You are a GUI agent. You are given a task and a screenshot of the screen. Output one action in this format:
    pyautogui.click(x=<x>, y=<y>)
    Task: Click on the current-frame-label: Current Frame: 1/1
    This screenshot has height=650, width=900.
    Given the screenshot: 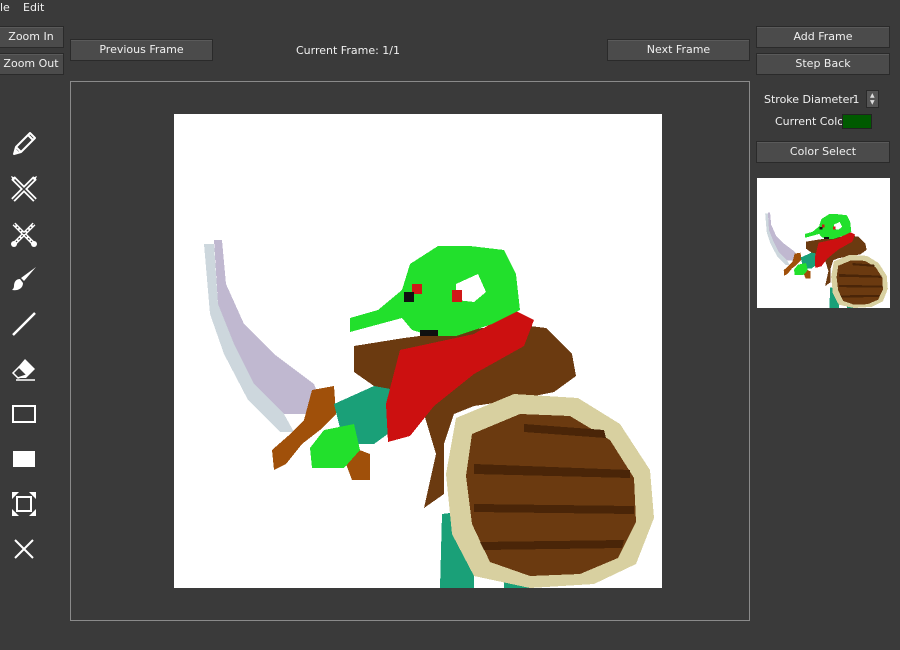 What is the action you would take?
    pyautogui.click(x=348, y=50)
    